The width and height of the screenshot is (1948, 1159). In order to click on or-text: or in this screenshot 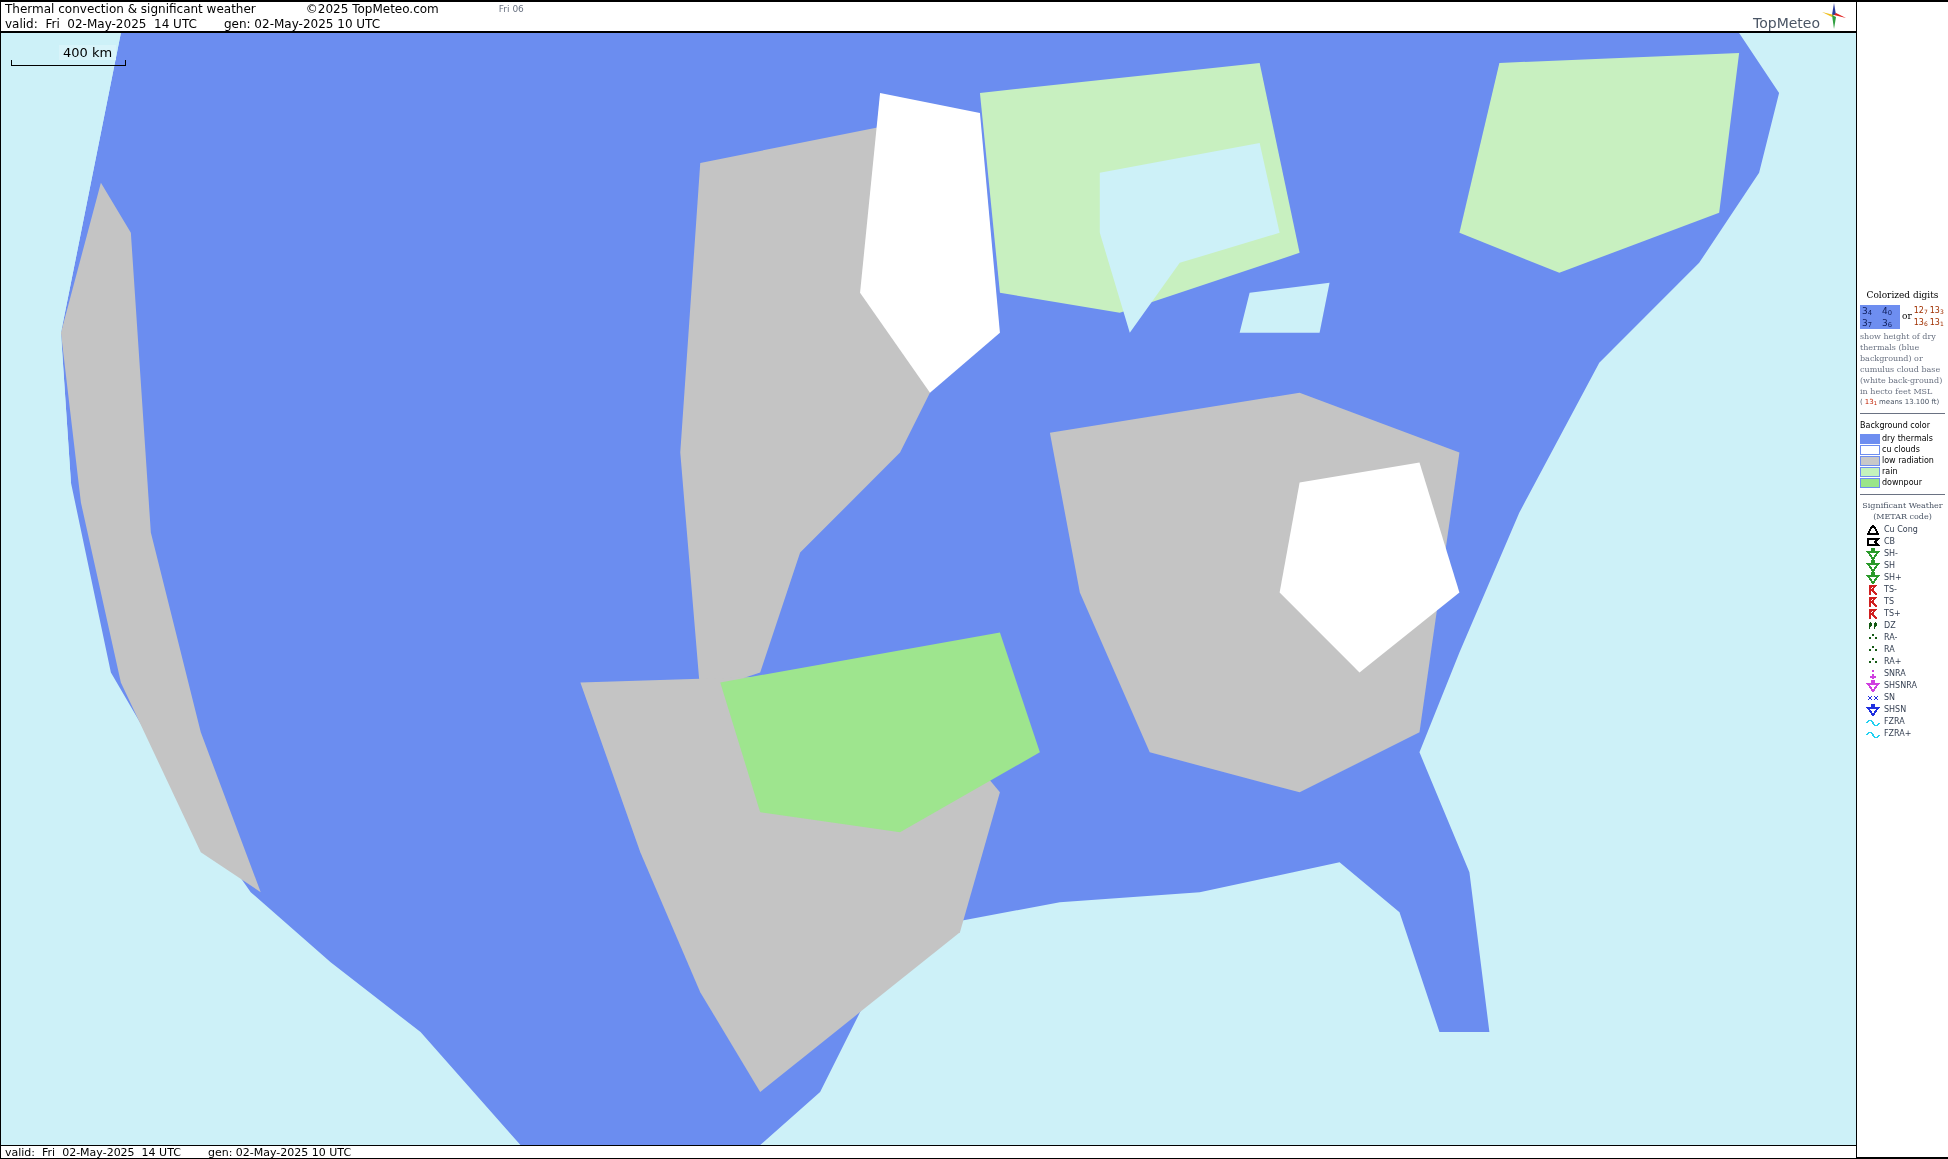, I will do `click(1907, 316)`.